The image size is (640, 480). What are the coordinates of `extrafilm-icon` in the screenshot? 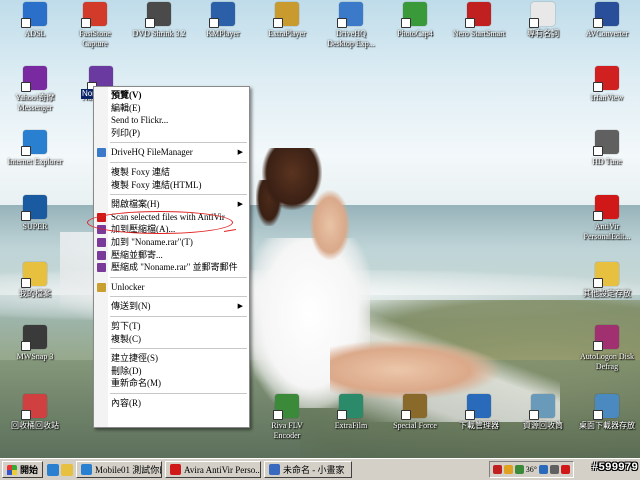 It's located at (350, 407).